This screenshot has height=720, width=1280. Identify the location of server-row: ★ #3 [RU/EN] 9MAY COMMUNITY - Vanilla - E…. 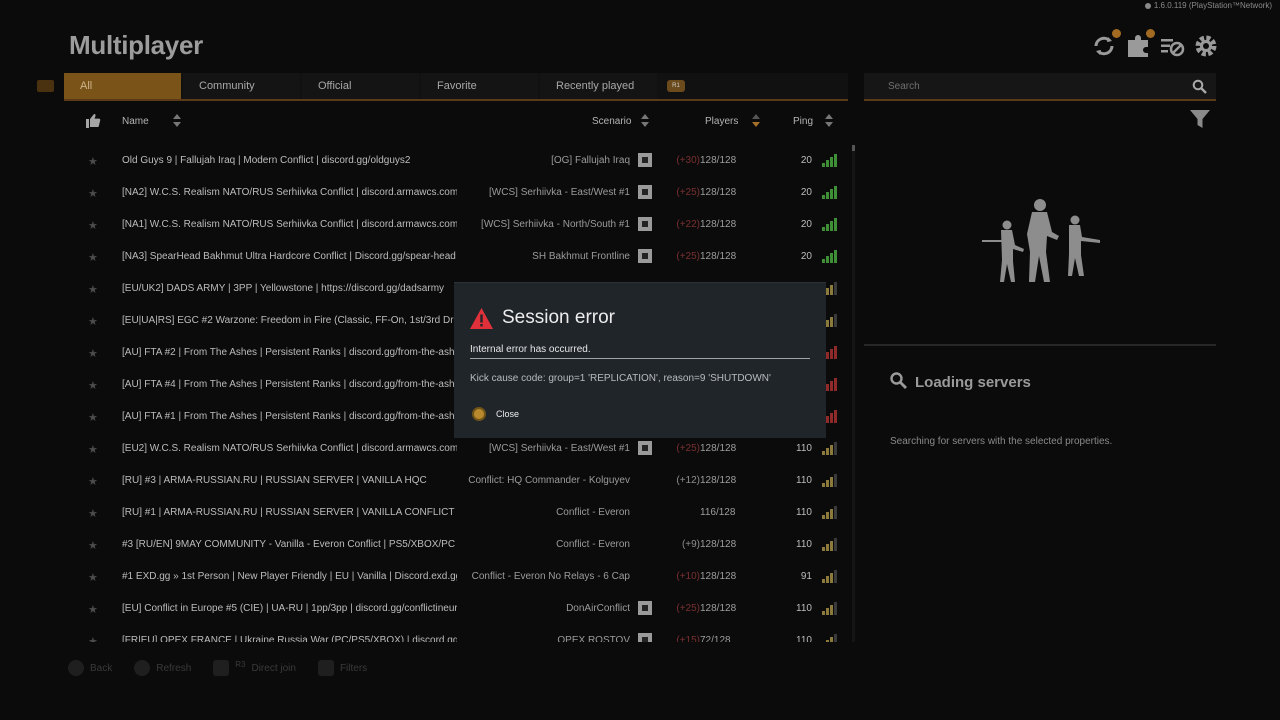
(456, 545).